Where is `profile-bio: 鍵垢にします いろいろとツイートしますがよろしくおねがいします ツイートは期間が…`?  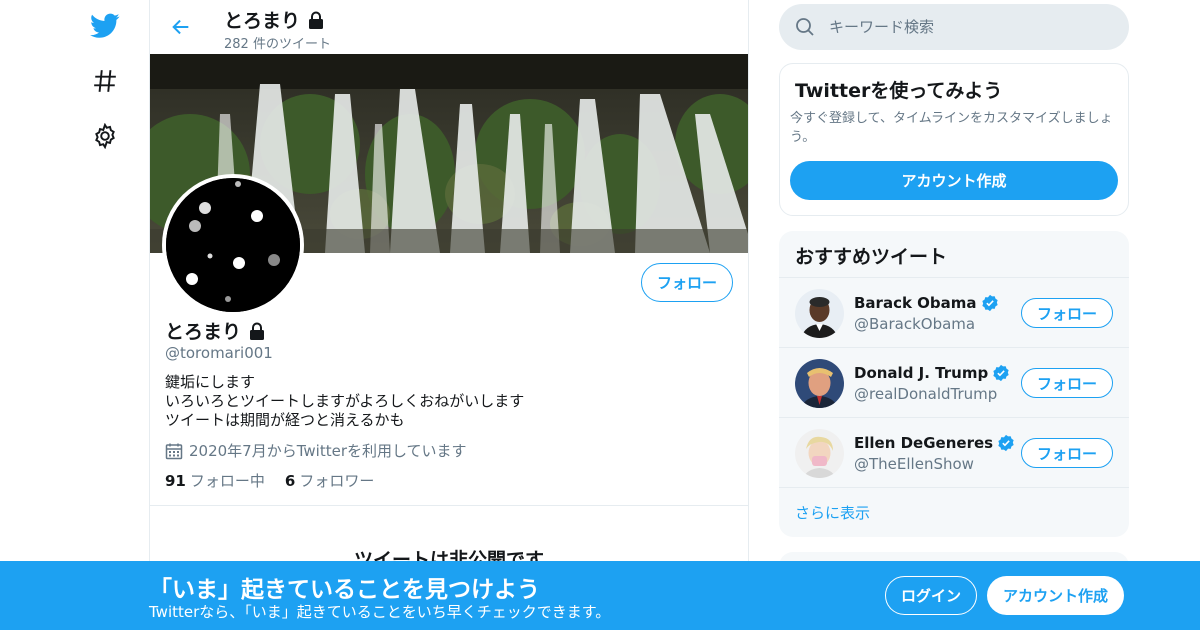
profile-bio: 鍵垢にします いろいろとツイートしますがよろしくおねがいします ツイートは期間が… is located at coordinates (344, 401).